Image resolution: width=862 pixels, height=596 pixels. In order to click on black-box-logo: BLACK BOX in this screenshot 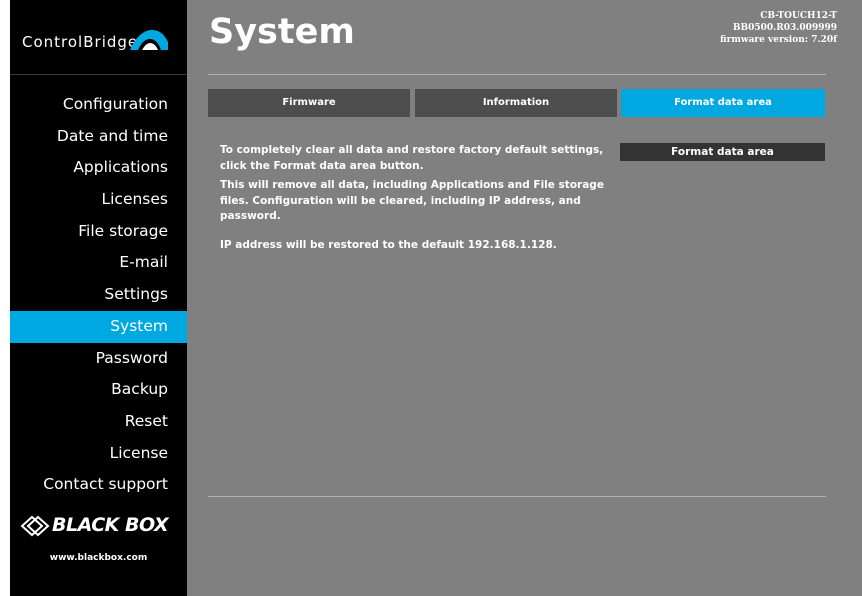, I will do `click(100, 529)`.